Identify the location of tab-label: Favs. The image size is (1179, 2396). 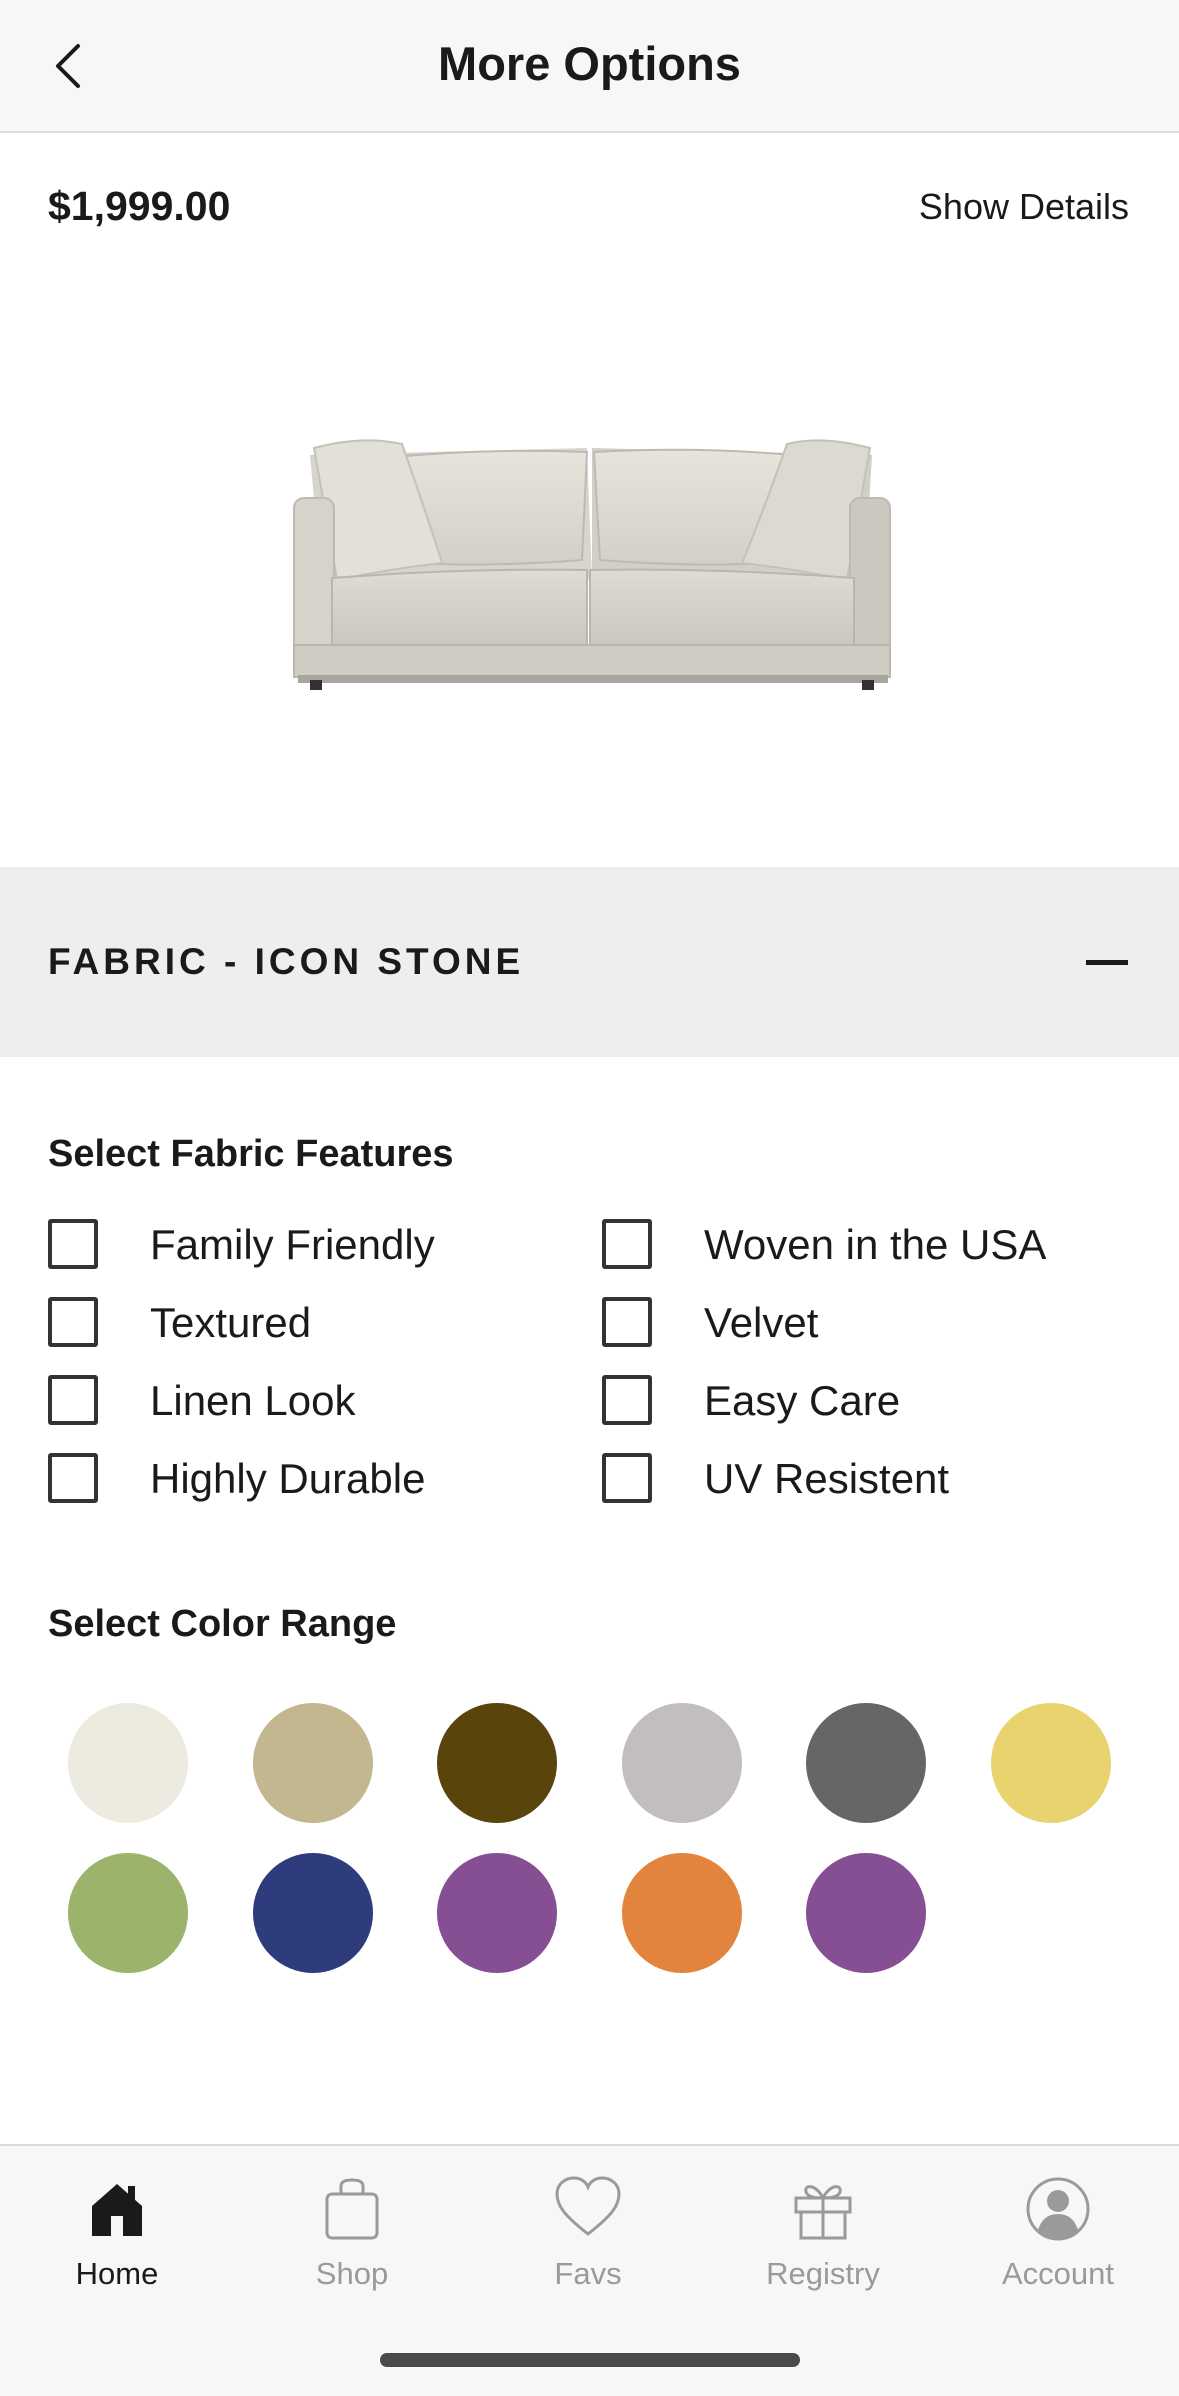
(588, 2273).